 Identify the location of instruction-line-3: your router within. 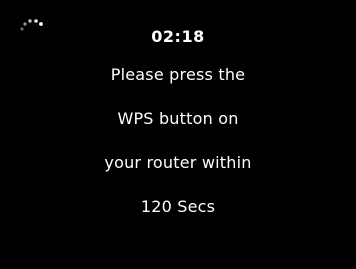
(178, 162).